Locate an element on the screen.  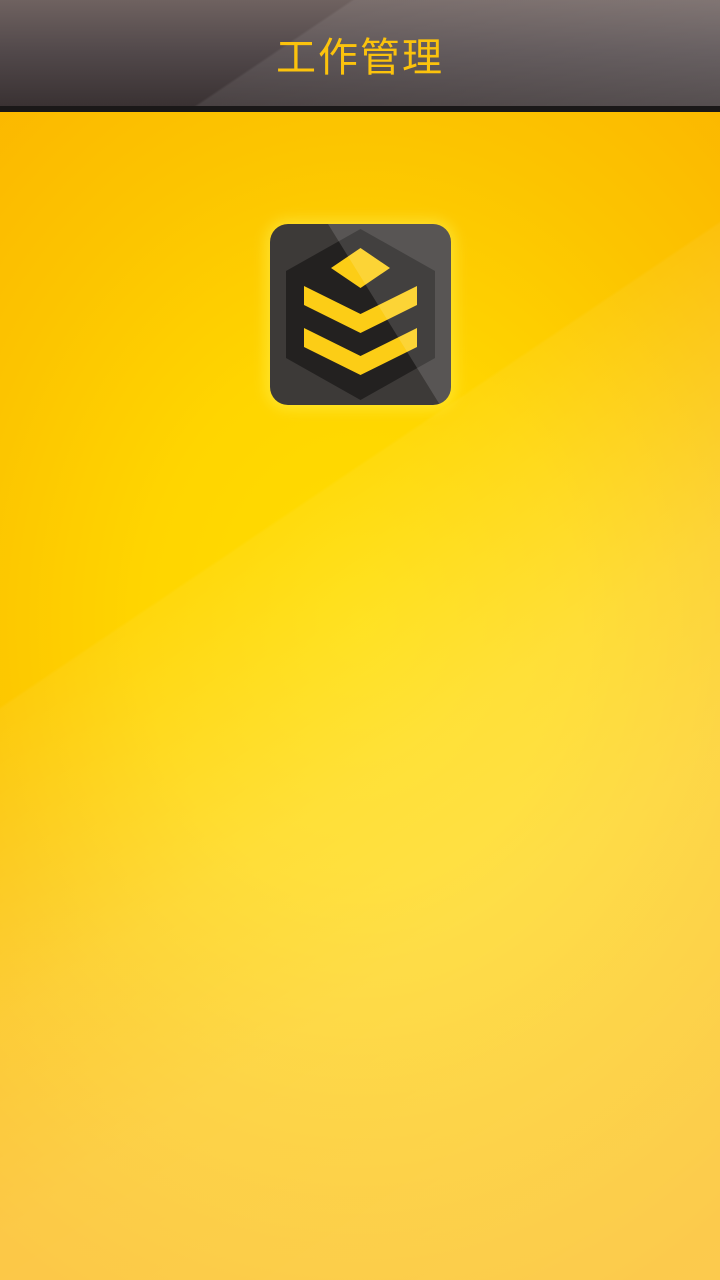
stacked-layers-icon is located at coordinates (368, 314).